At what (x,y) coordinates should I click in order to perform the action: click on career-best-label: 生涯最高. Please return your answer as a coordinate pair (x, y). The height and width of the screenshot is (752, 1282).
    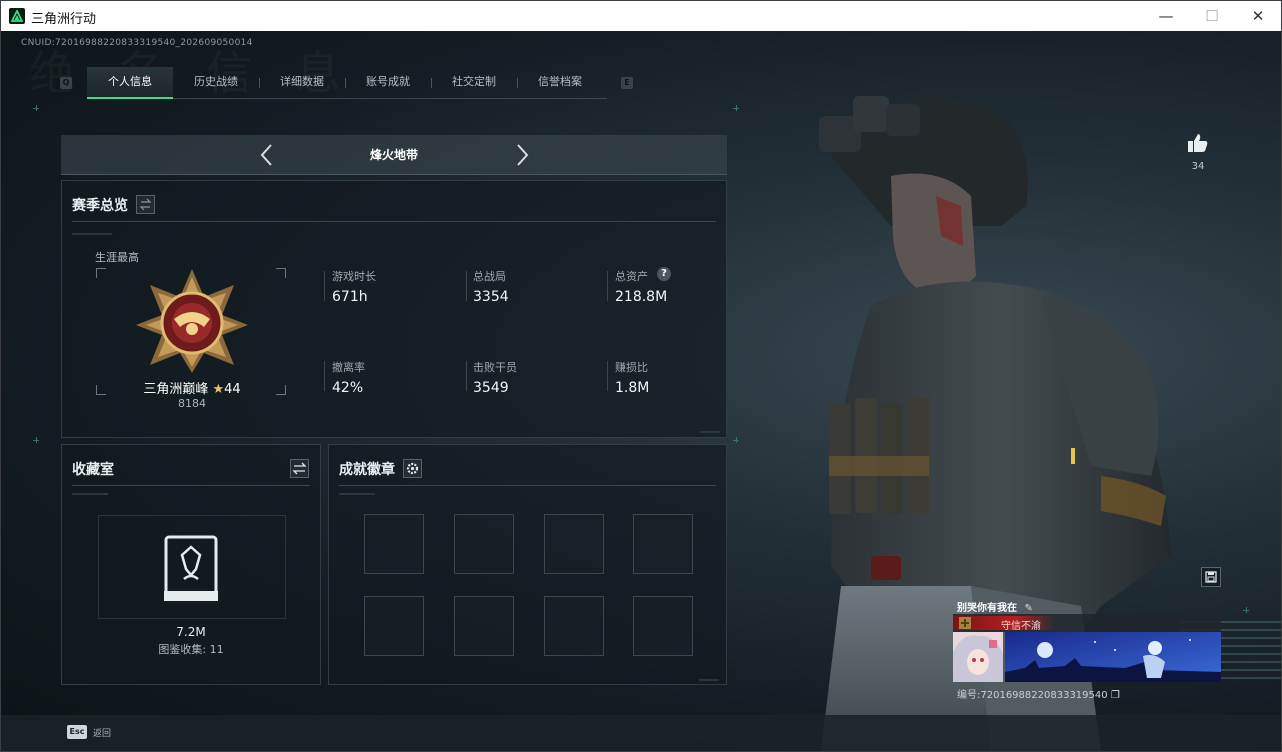
    Looking at the image, I should click on (117, 257).